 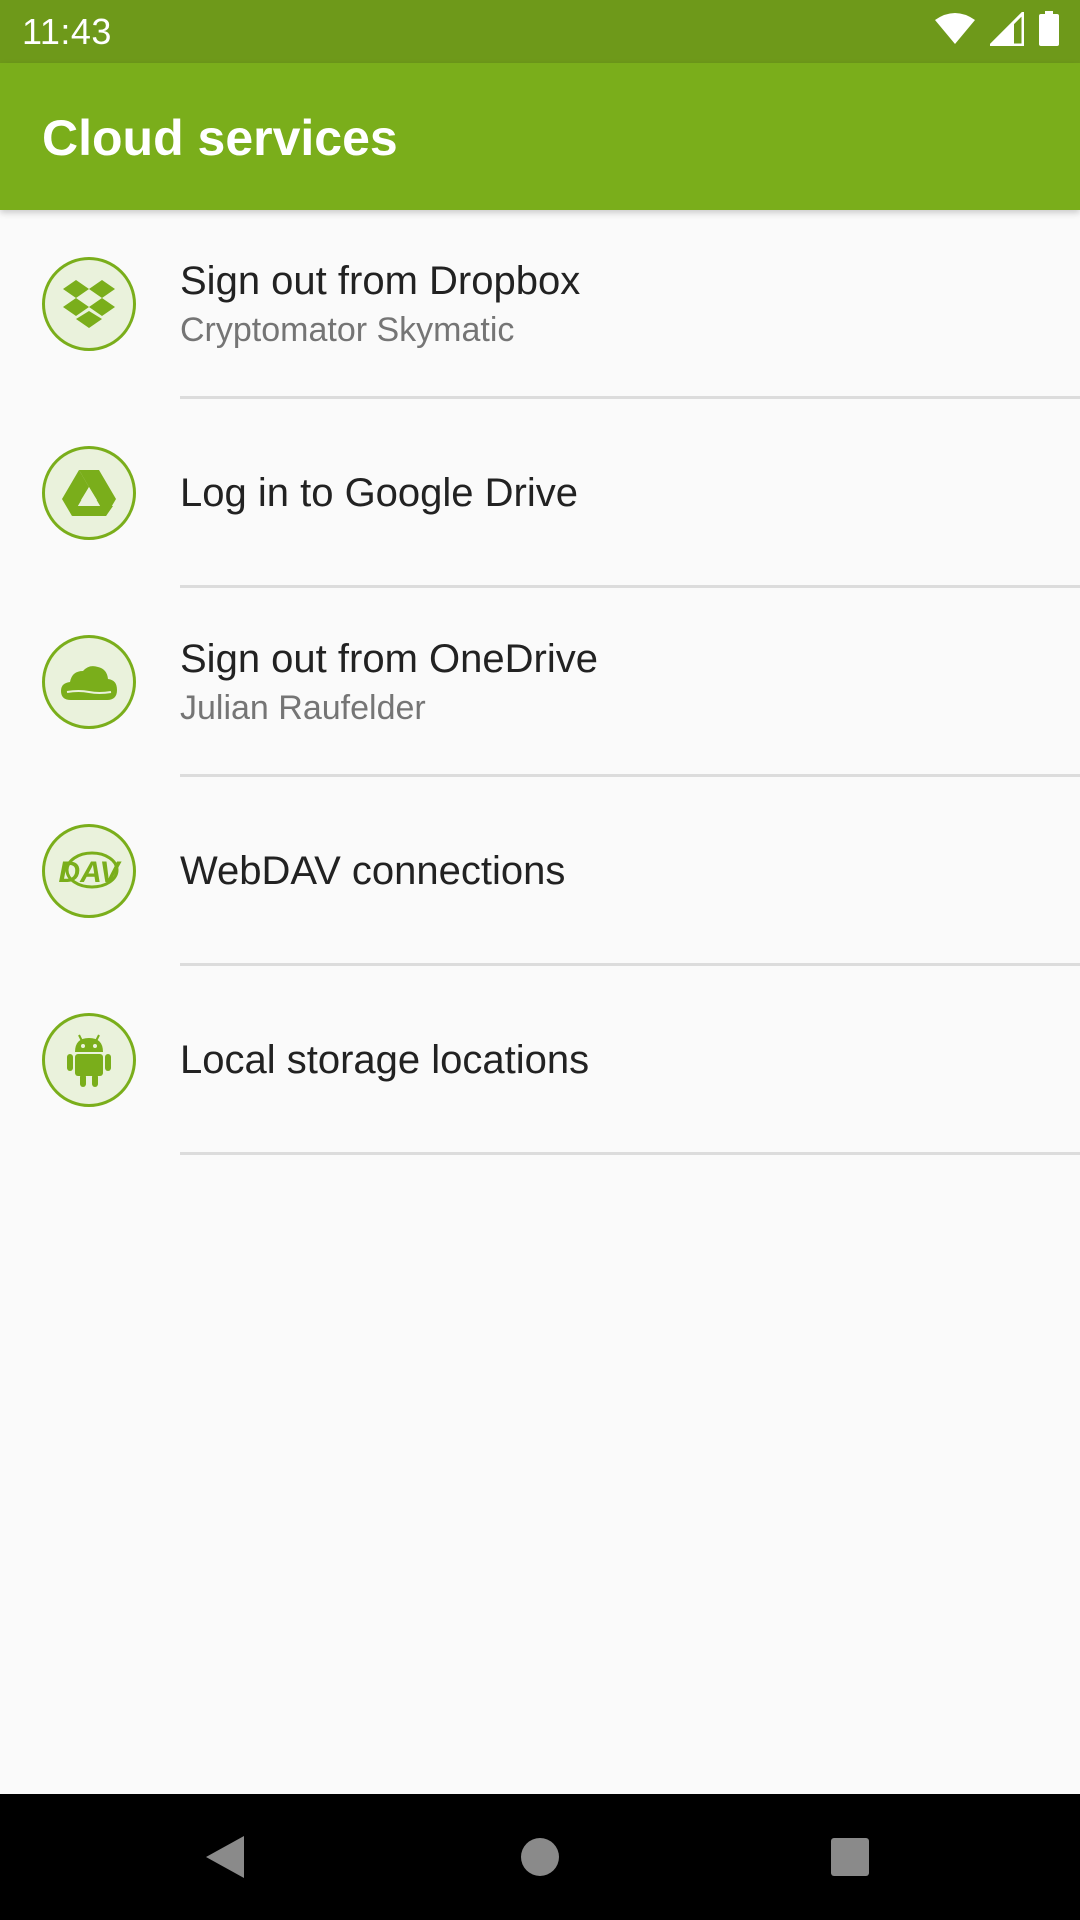 I want to click on list-item-title: Local storage locations, so click(x=385, y=1059).